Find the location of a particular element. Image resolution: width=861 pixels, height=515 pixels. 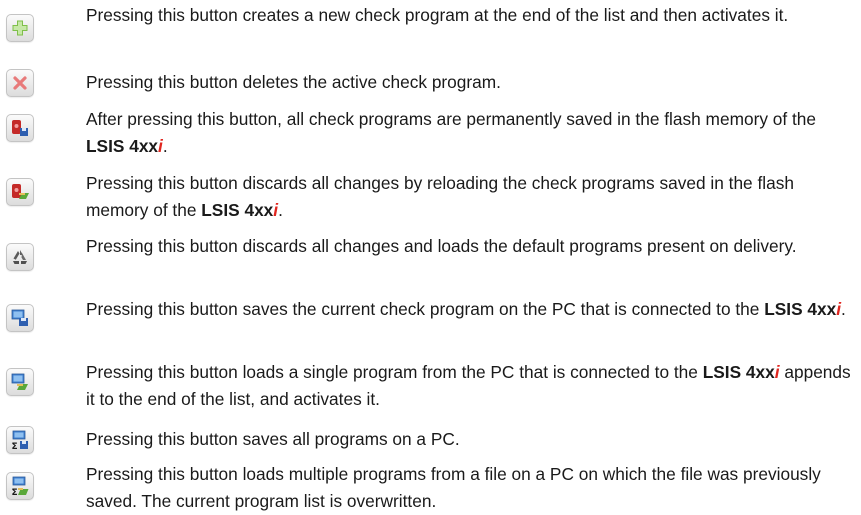

add-program-button is located at coordinates (20, 28).